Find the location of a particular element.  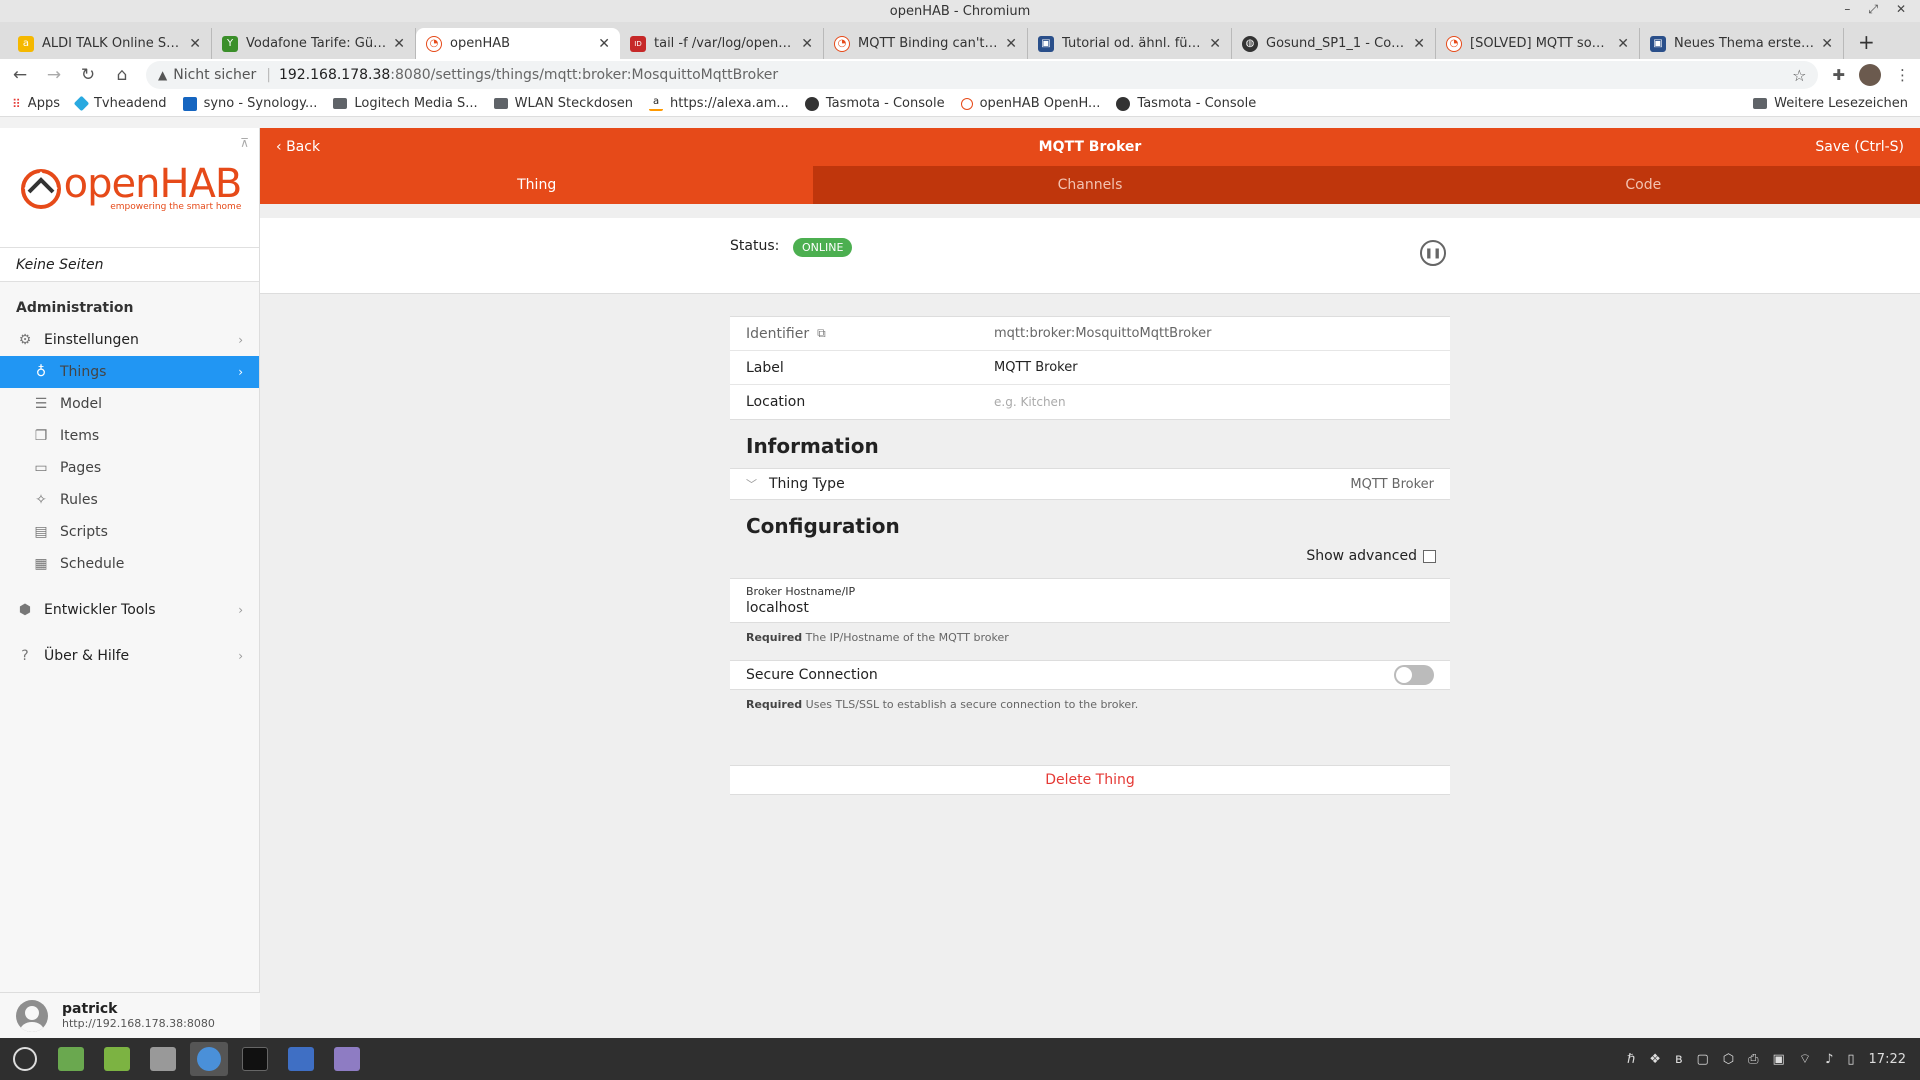

thing-type-row: ﹀ Thing Type MQTT Broker is located at coordinates (1090, 484).